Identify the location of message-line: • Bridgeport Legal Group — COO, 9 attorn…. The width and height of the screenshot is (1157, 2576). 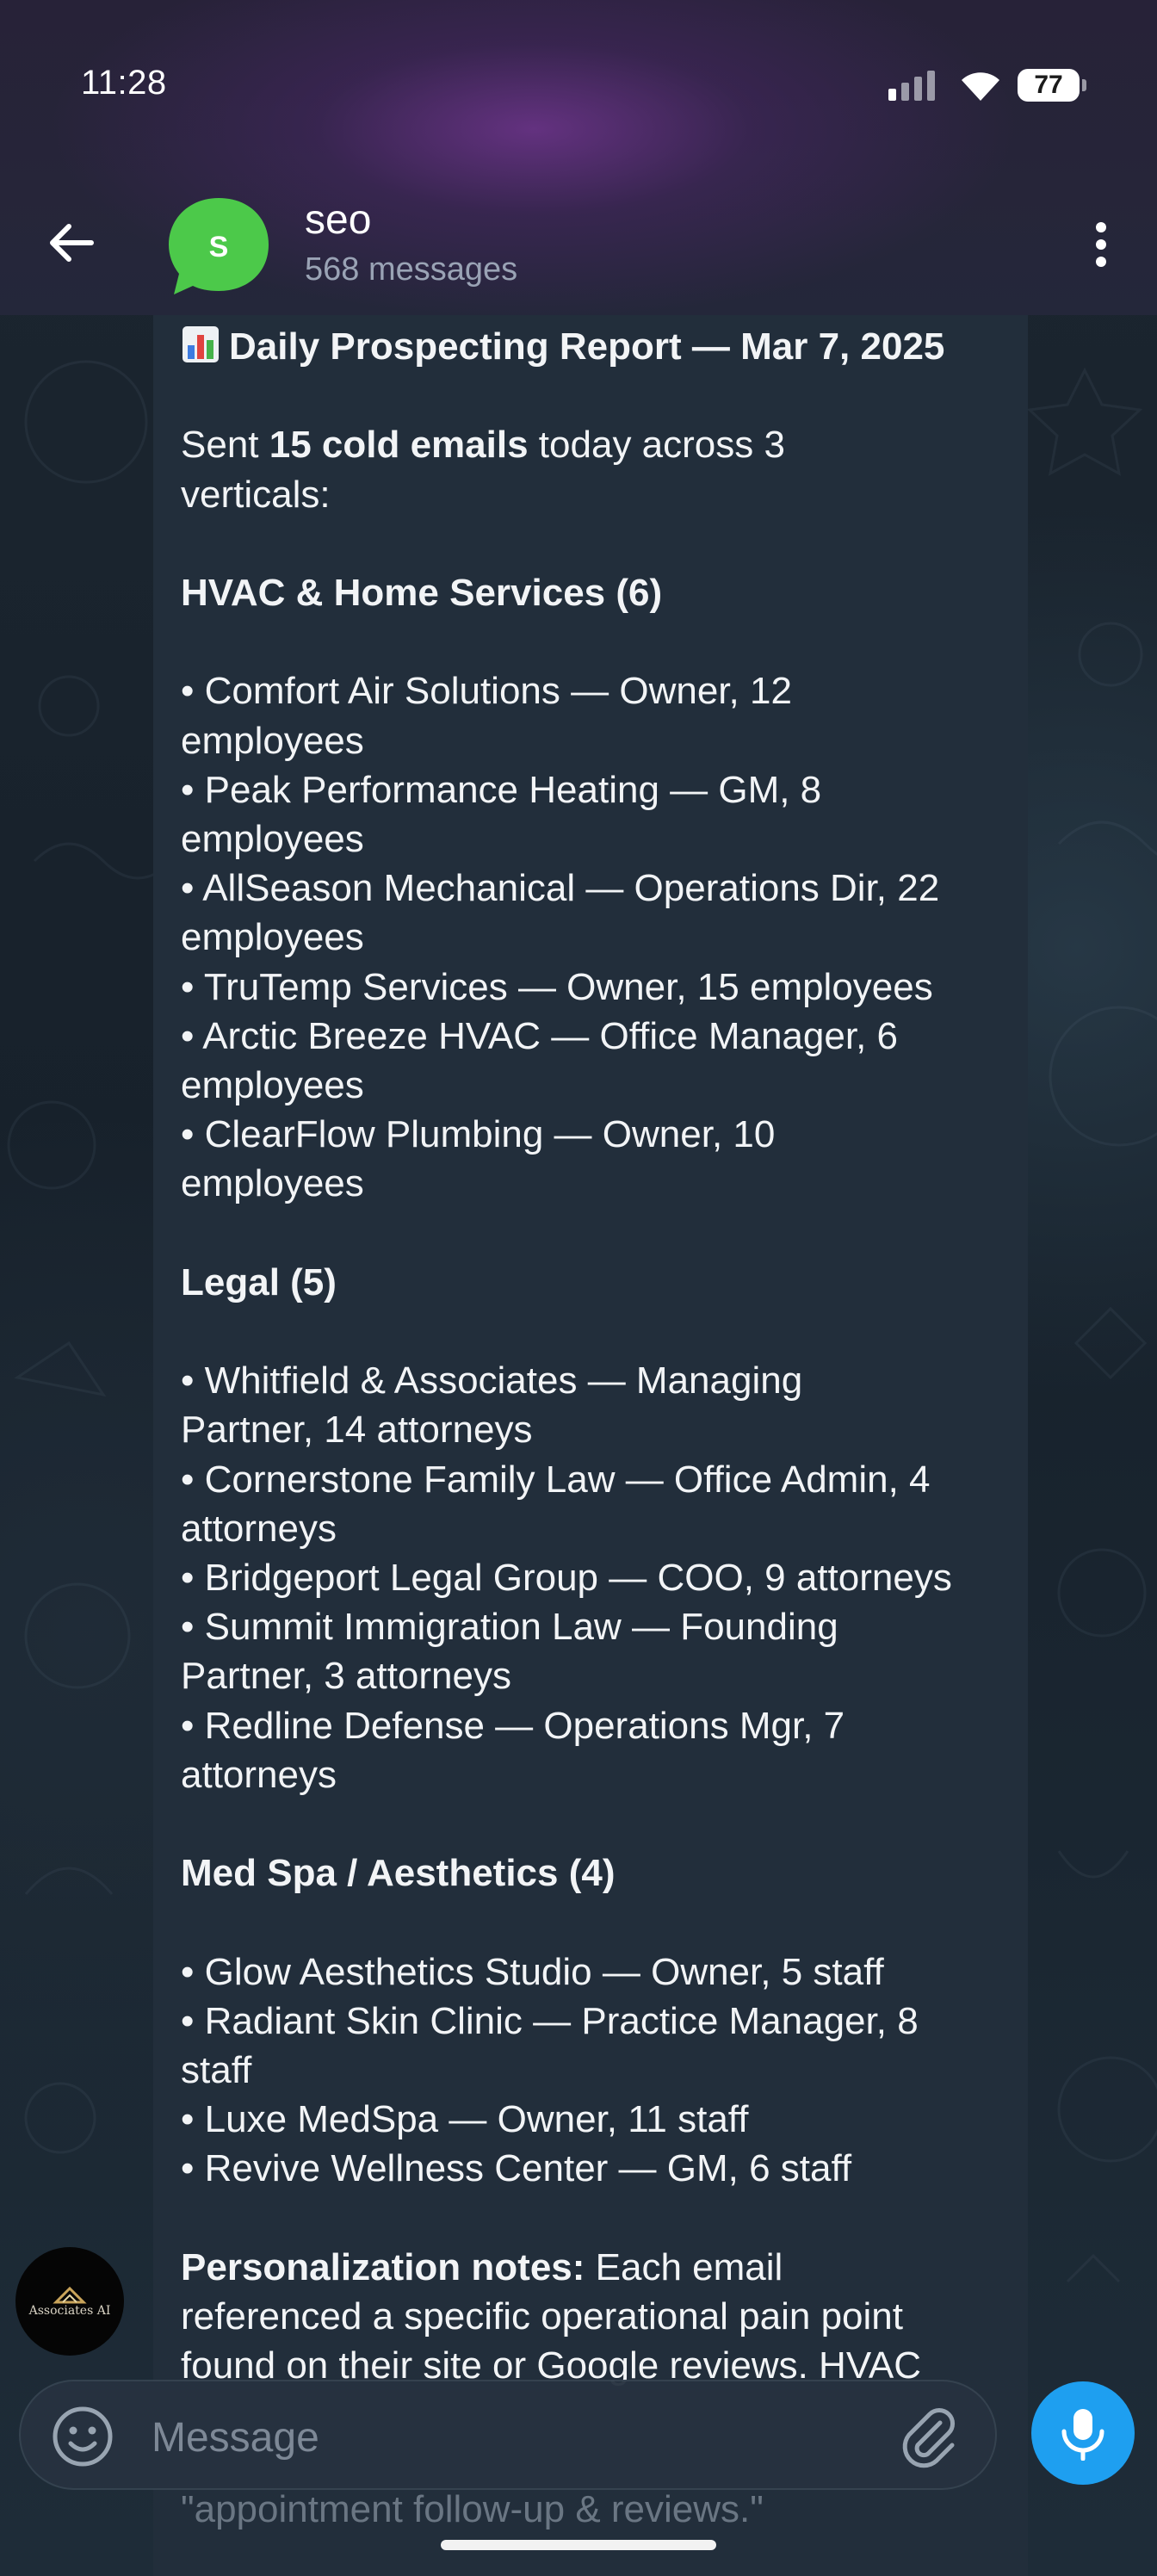
(585, 1577).